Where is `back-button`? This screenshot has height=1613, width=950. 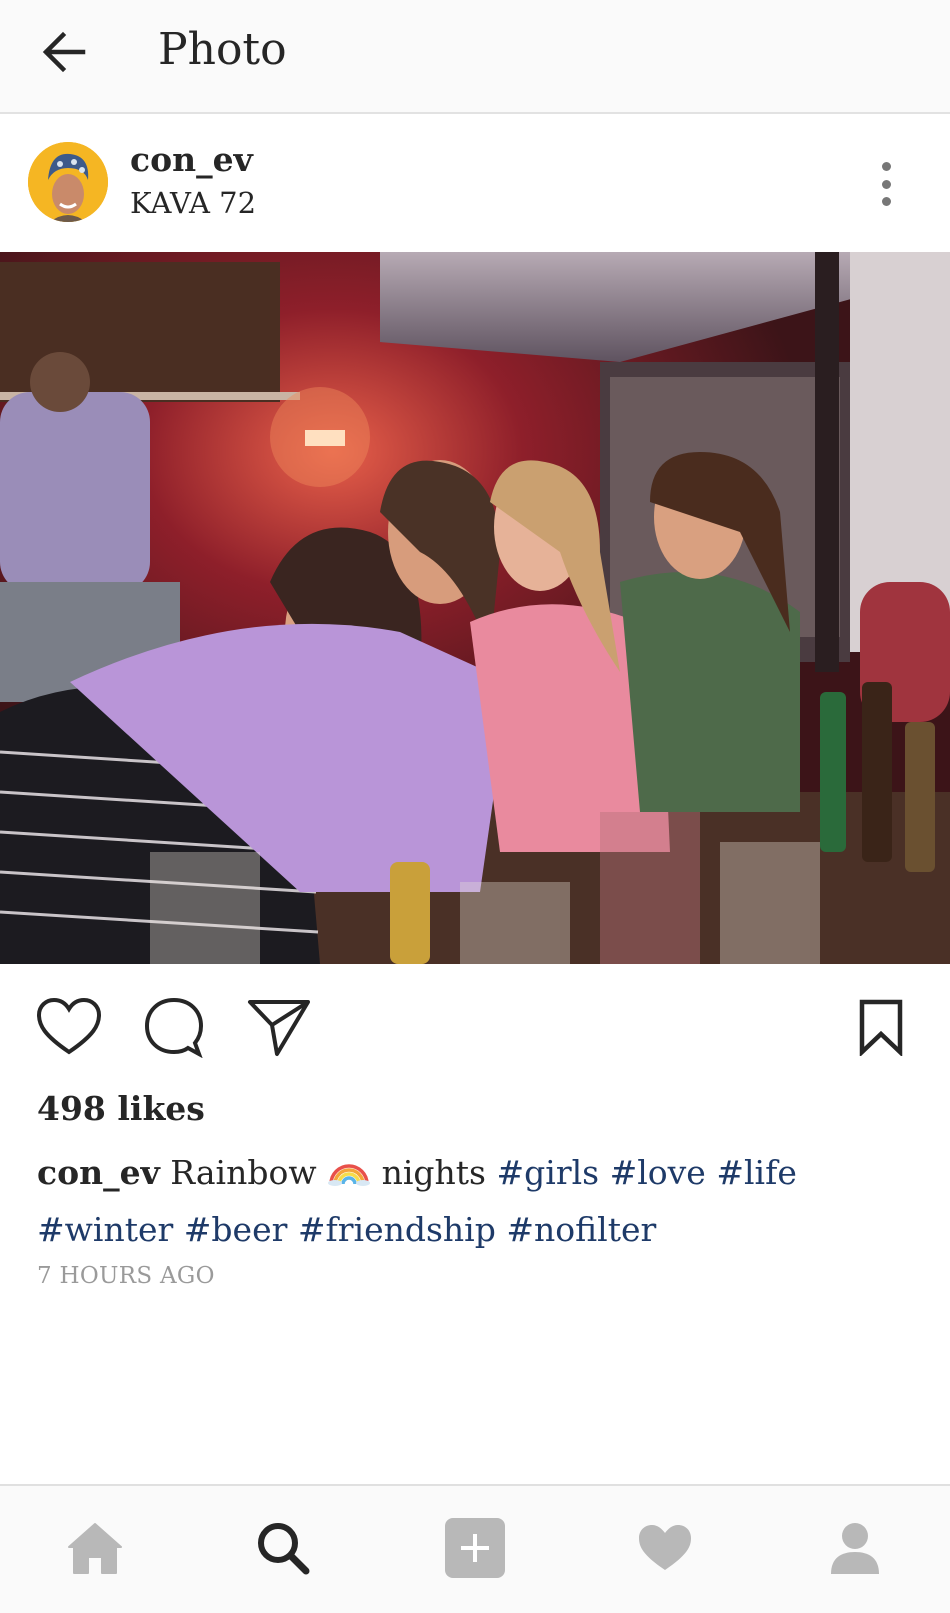
back-button is located at coordinates (64, 52).